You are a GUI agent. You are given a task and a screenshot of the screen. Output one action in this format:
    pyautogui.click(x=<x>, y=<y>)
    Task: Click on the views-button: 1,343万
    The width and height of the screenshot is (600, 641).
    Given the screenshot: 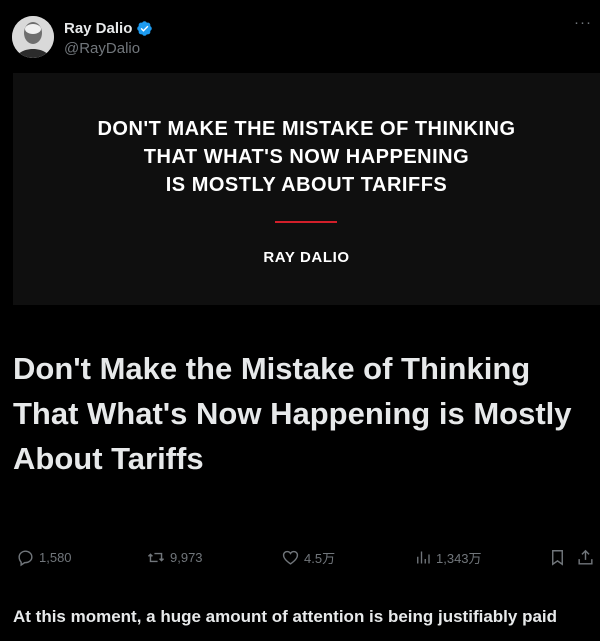 What is the action you would take?
    pyautogui.click(x=448, y=557)
    